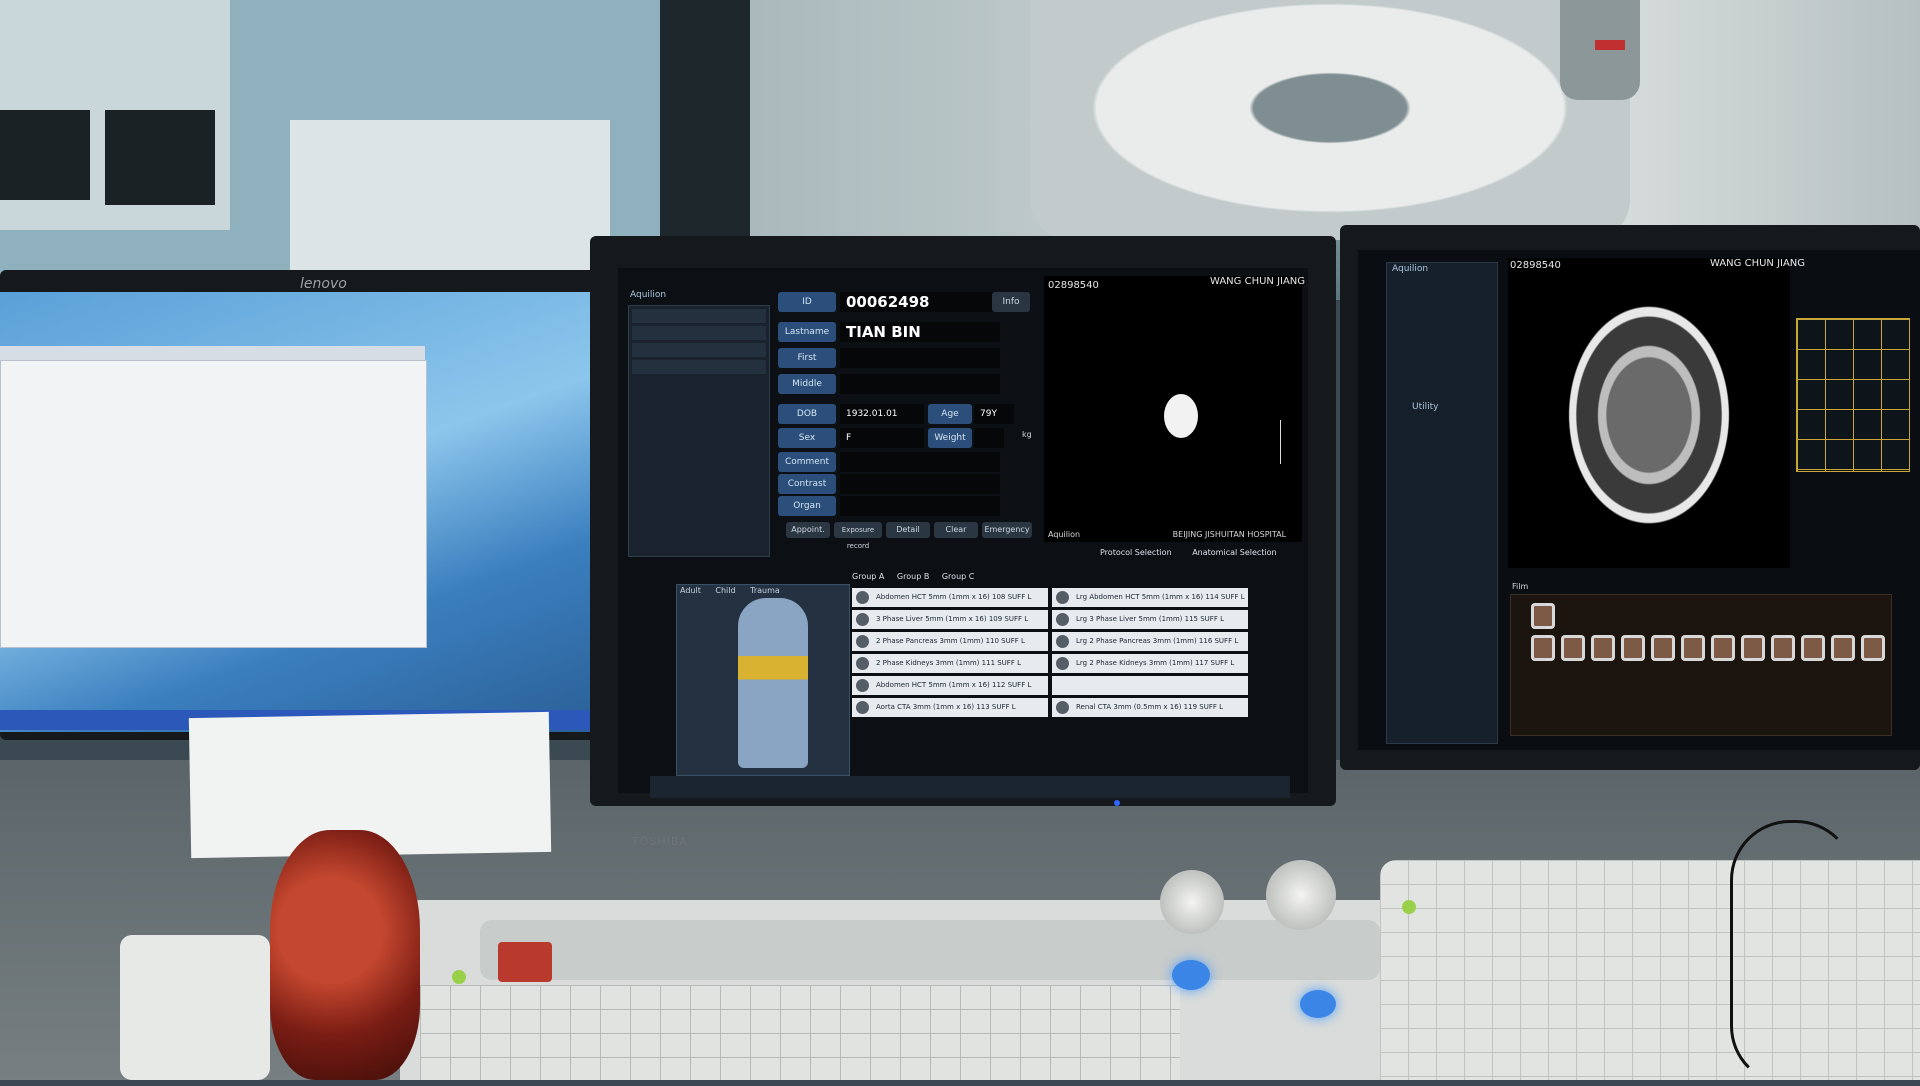 This screenshot has width=1920, height=1086. I want to click on control-sidebar, so click(699, 431).